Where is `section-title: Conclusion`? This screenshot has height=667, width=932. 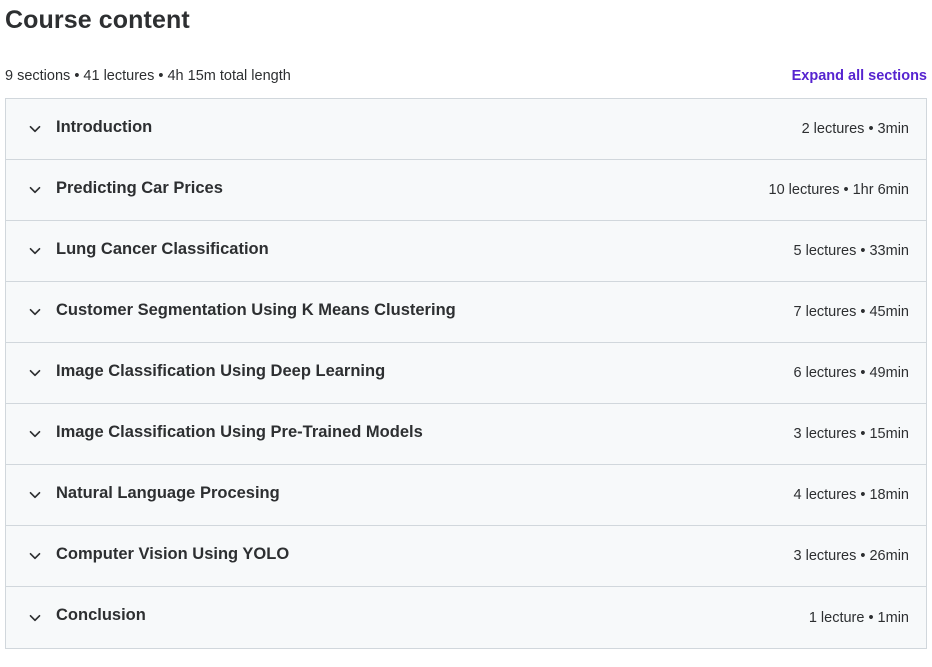 section-title: Conclusion is located at coordinates (101, 615).